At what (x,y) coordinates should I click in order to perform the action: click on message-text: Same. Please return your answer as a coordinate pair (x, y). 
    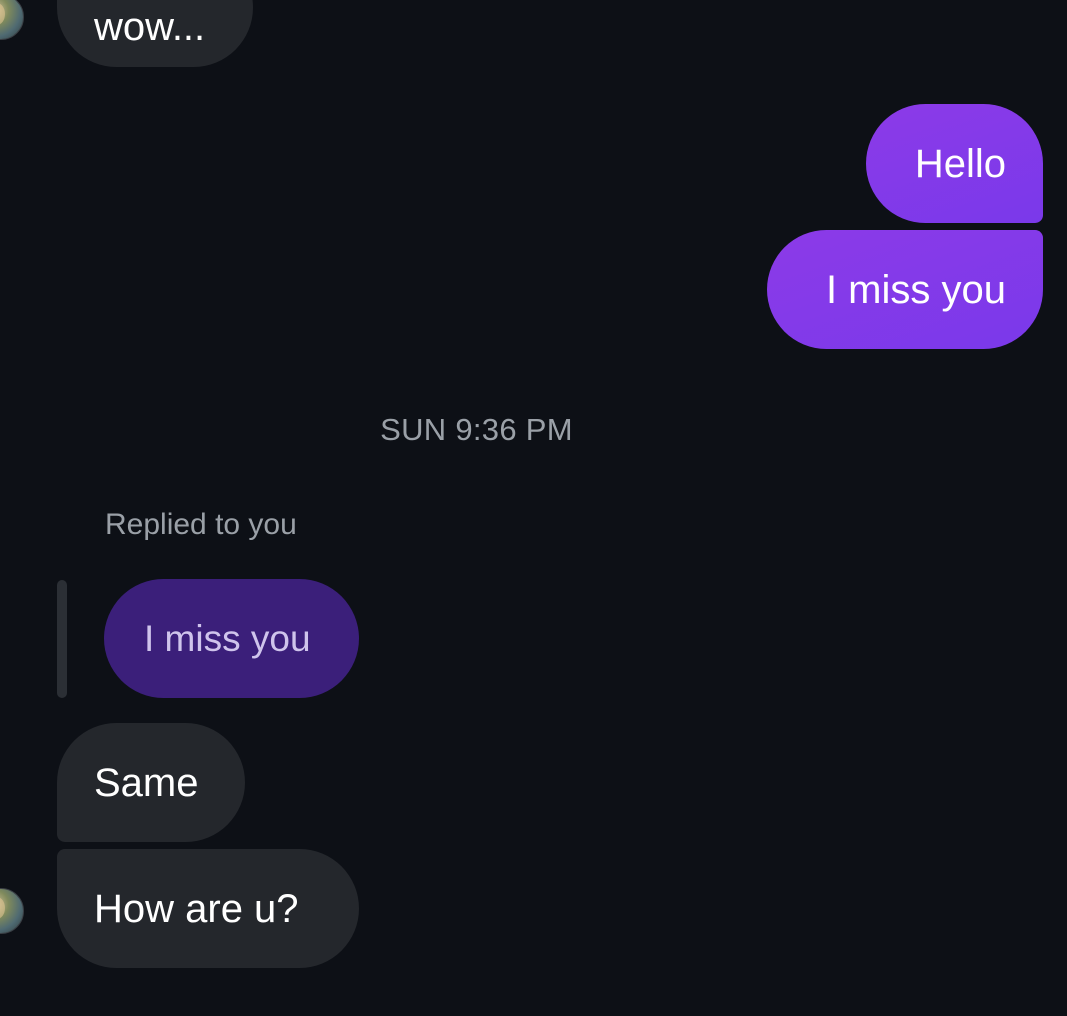
    Looking at the image, I should click on (146, 782).